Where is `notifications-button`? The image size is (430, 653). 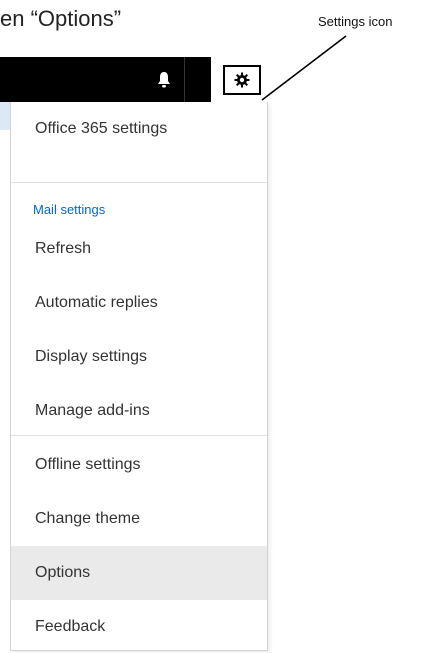
notifications-button is located at coordinates (164, 79).